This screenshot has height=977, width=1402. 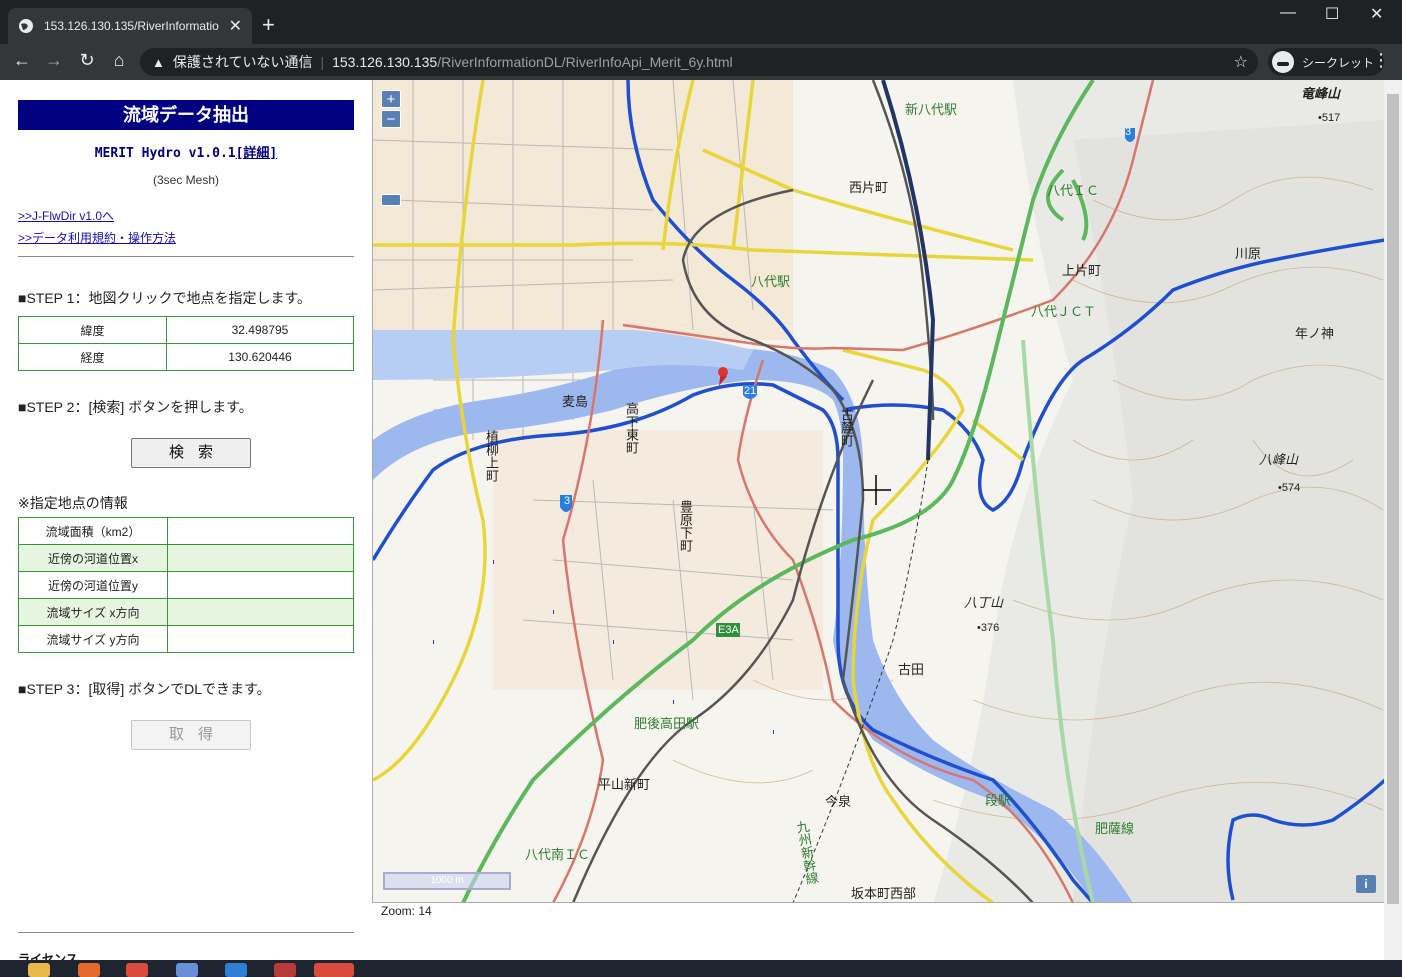 What do you see at coordinates (257, 153) in the screenshot?
I see `detail-link: [詳細]` at bounding box center [257, 153].